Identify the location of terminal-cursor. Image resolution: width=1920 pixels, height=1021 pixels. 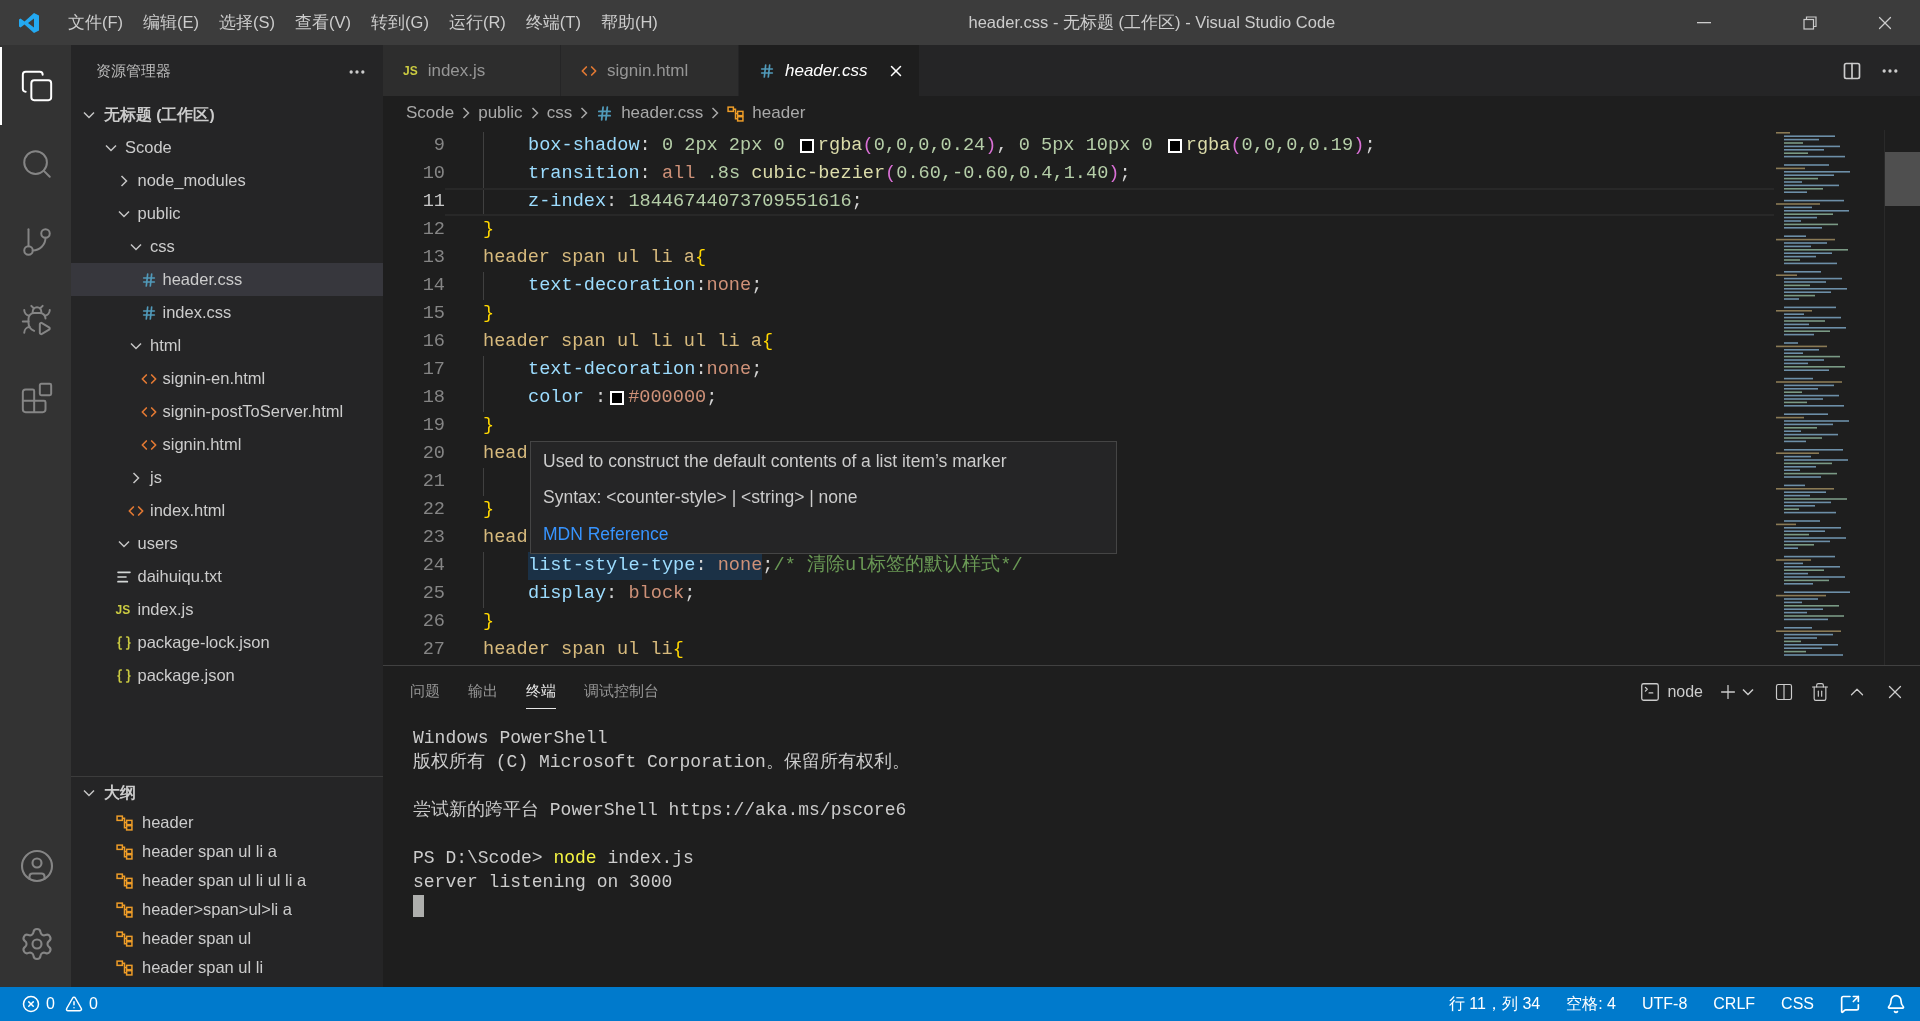
(418, 906).